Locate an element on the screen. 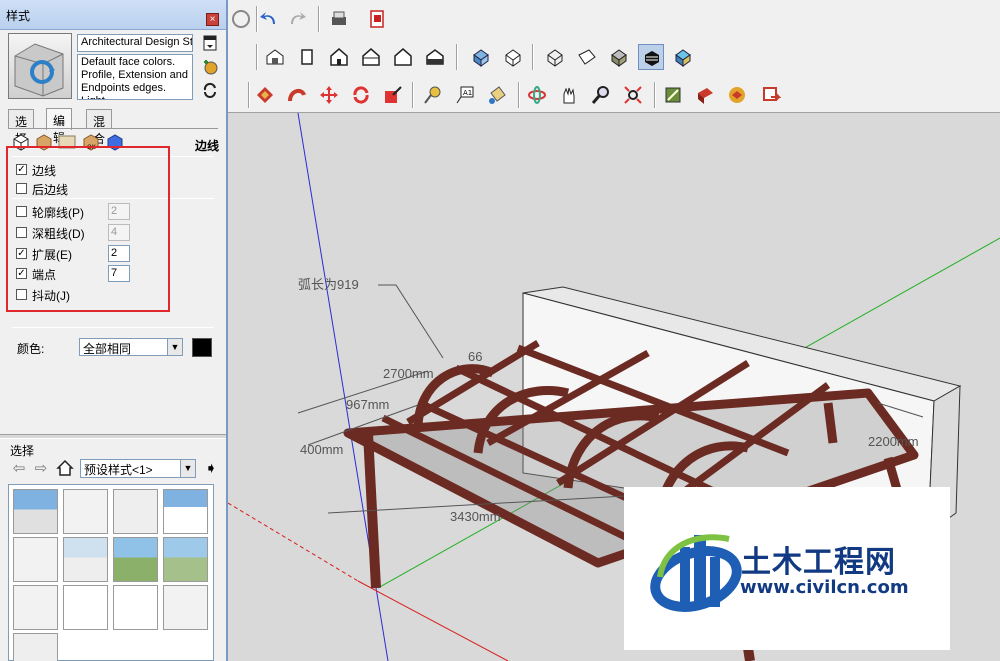 This screenshot has width=1000, height=661. background-settings-icon is located at coordinates (67, 142).